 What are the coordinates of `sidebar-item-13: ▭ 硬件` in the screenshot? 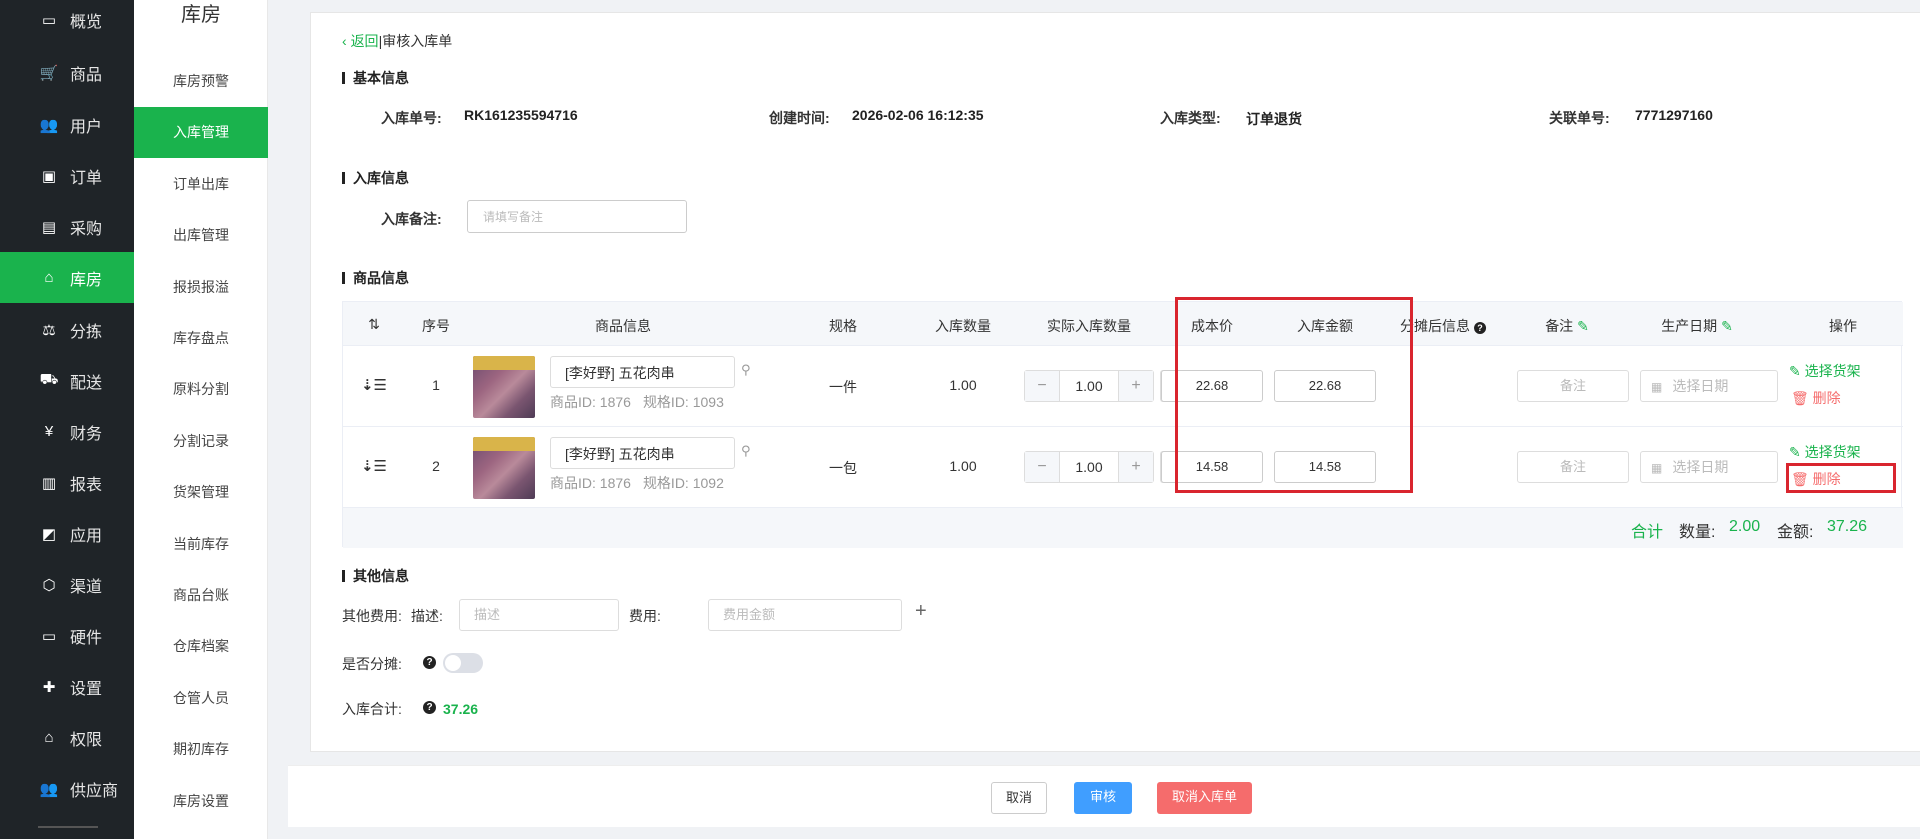 It's located at (67, 635).